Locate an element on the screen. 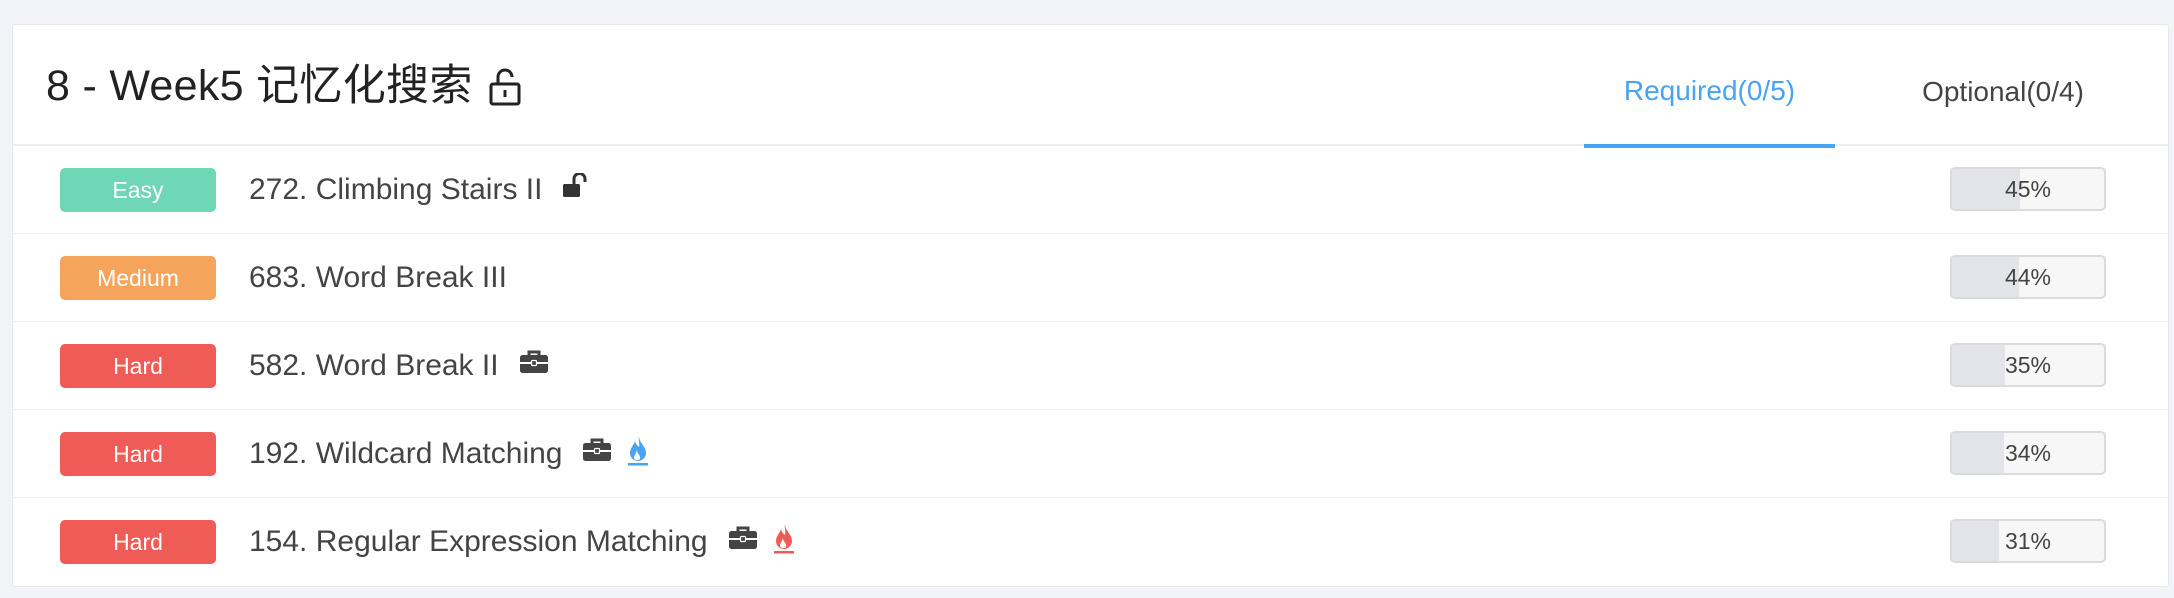  problem-cell: 582. Word Break II is located at coordinates (399, 366).